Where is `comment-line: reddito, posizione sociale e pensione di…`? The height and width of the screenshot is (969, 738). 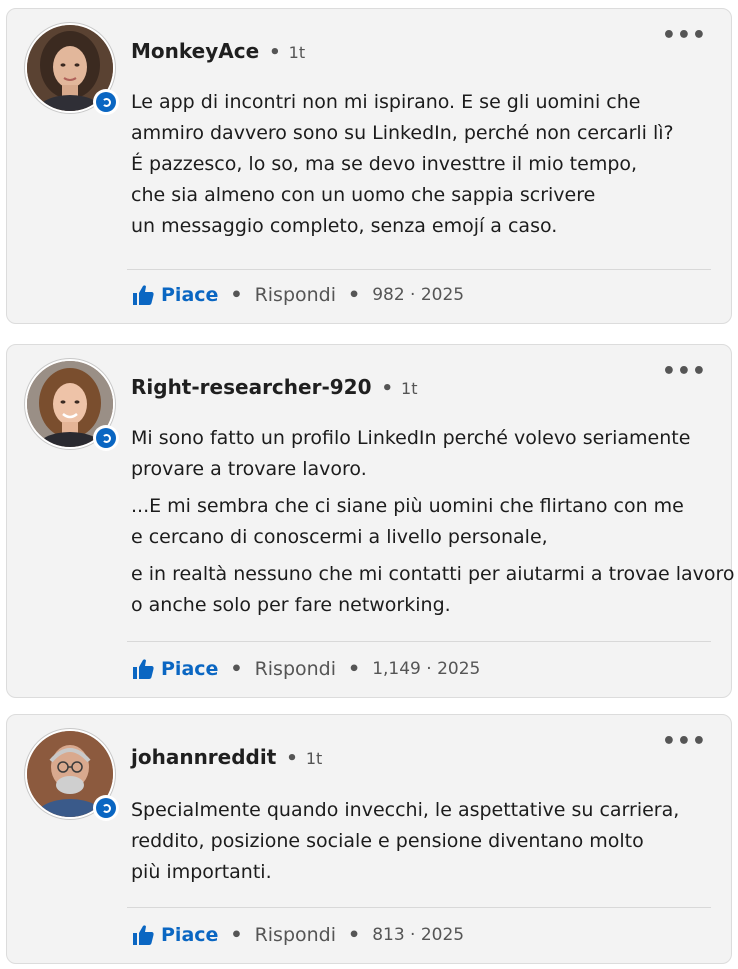
comment-line: reddito, posizione sociale e pensione di… is located at coordinates (387, 841).